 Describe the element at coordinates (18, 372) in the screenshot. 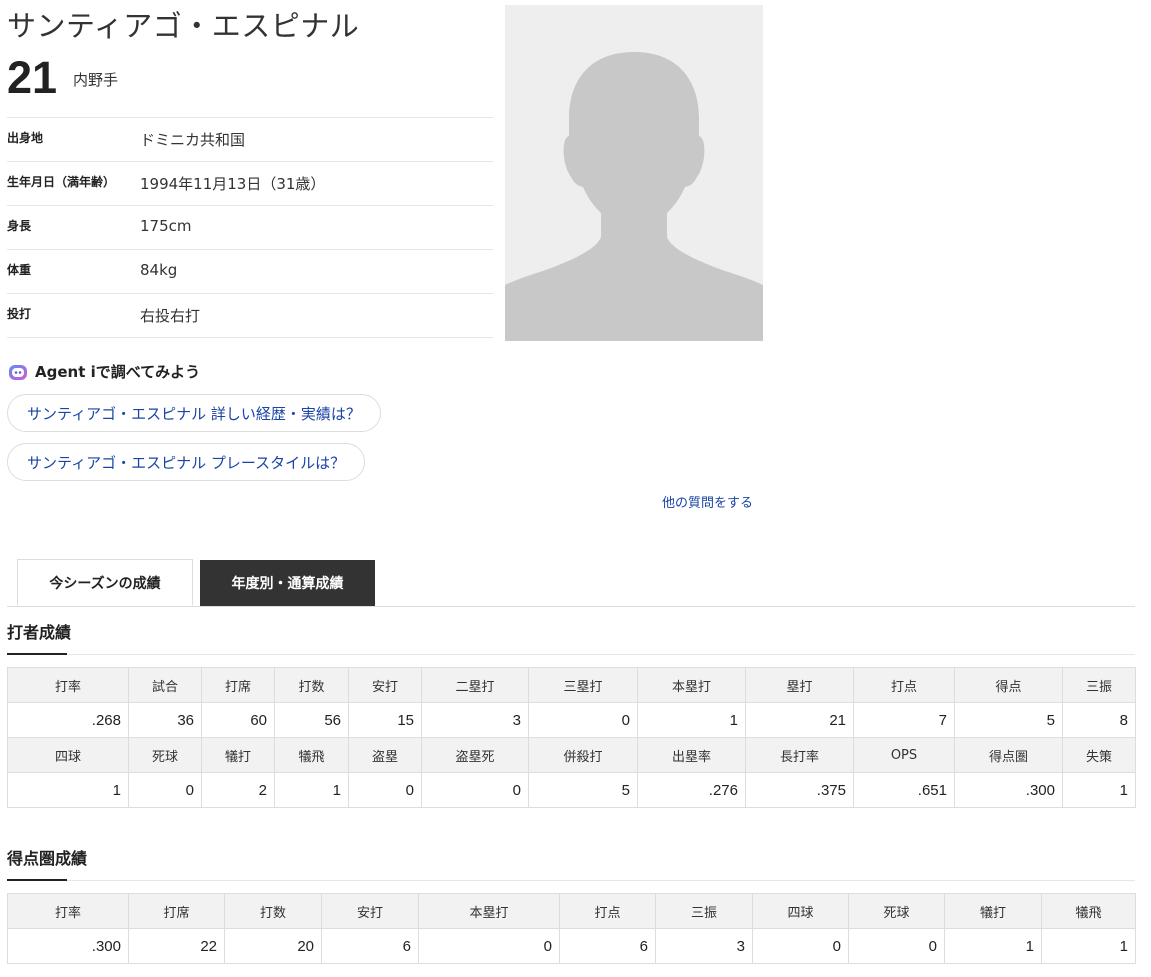

I see `agent-bot-icon` at that location.